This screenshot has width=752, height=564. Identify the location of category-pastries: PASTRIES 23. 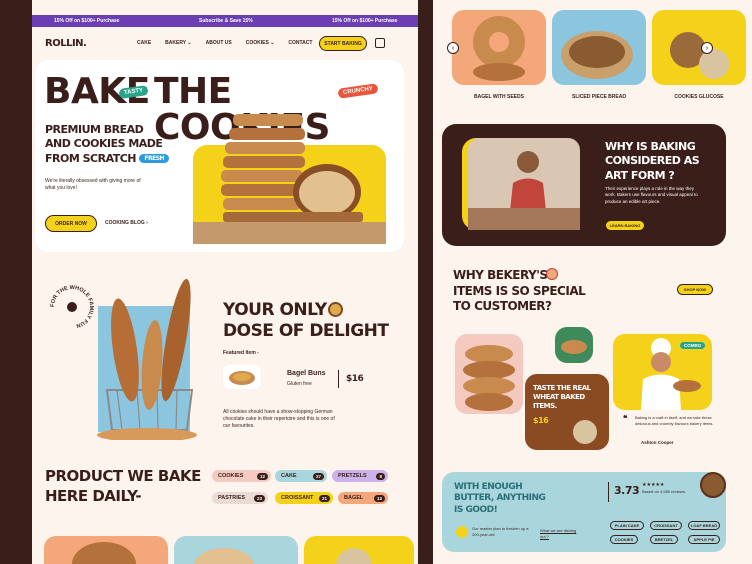
(240, 498).